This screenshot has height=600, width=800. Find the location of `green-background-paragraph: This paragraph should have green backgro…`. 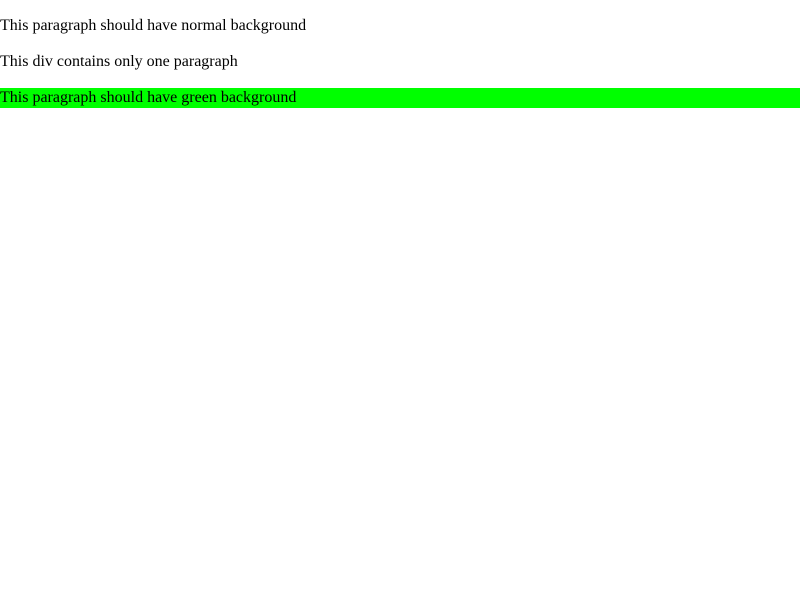

green-background-paragraph: This paragraph should have green backgro… is located at coordinates (400, 98).